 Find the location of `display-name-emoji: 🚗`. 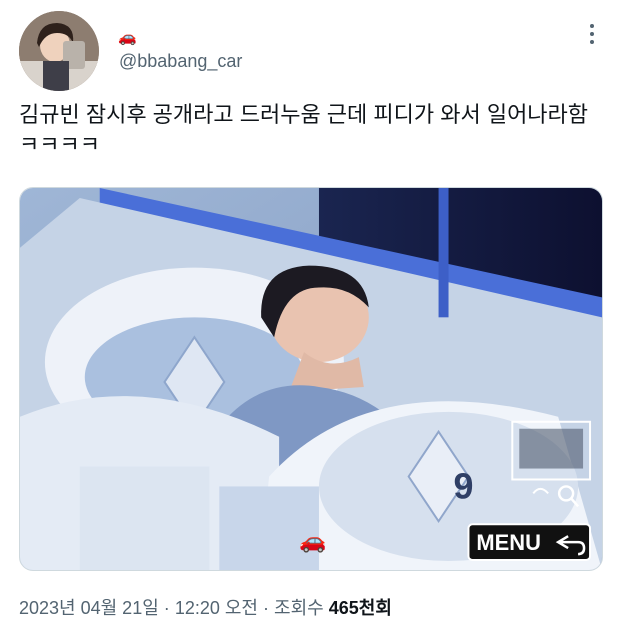

display-name-emoji: 🚗 is located at coordinates (127, 37).